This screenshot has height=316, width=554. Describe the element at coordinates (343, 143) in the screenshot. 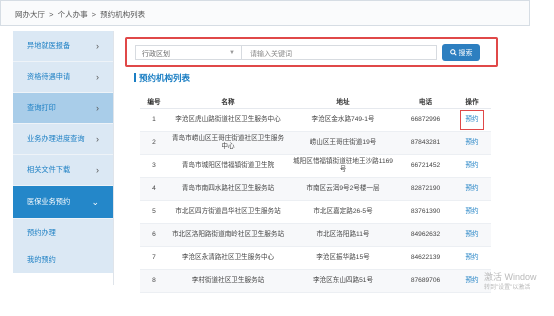

I see `row-address: 崂山区王哥庄街道19号` at that location.